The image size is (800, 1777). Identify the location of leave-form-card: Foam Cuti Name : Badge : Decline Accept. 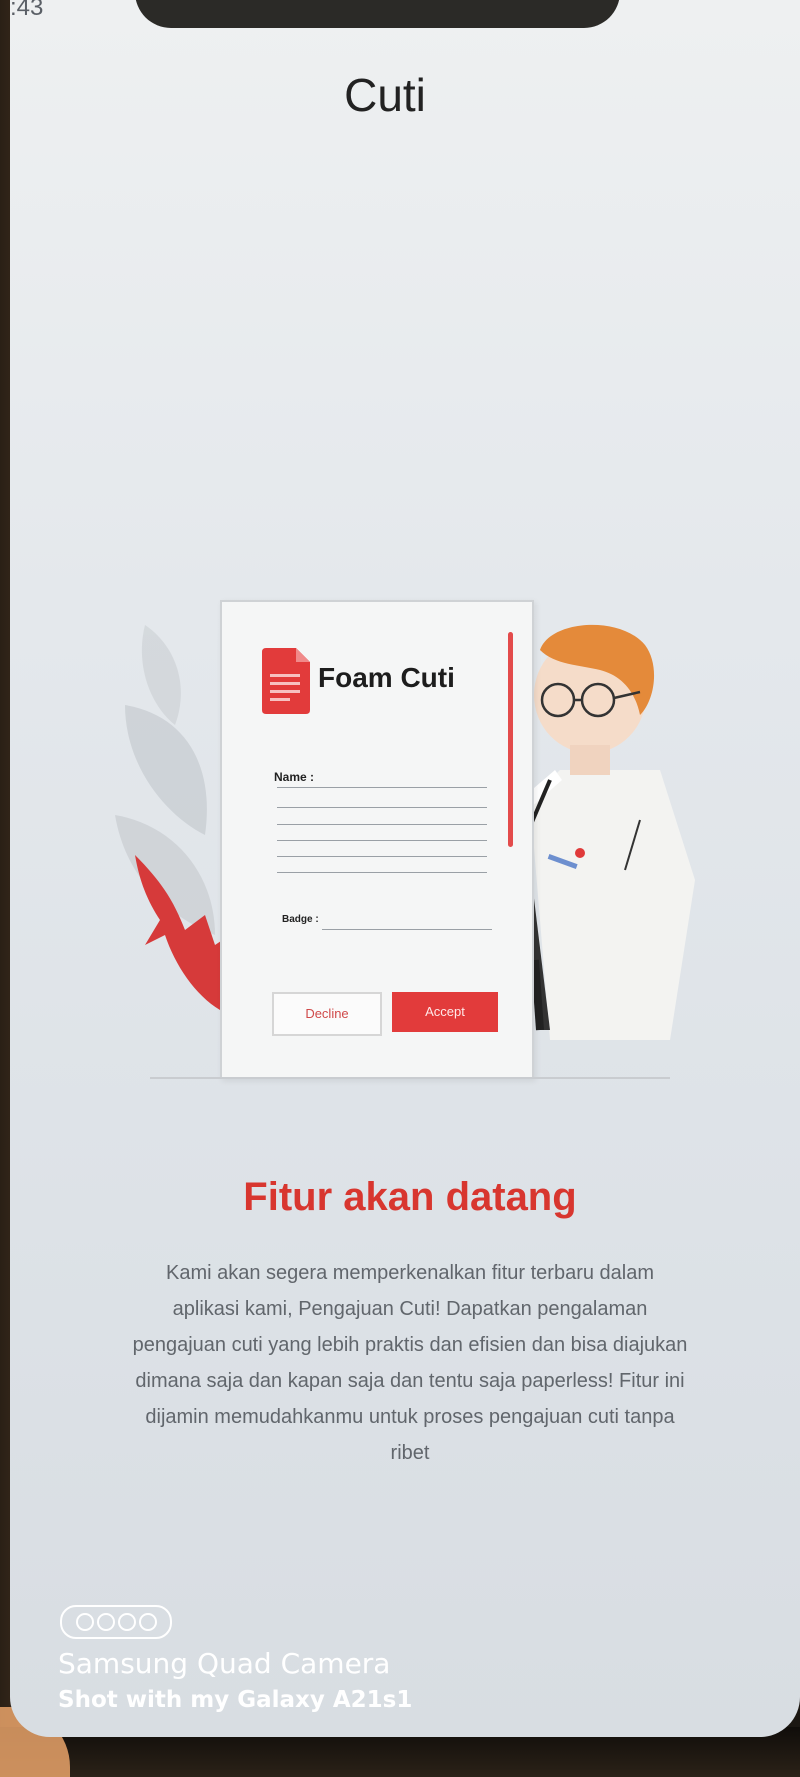
(377, 839).